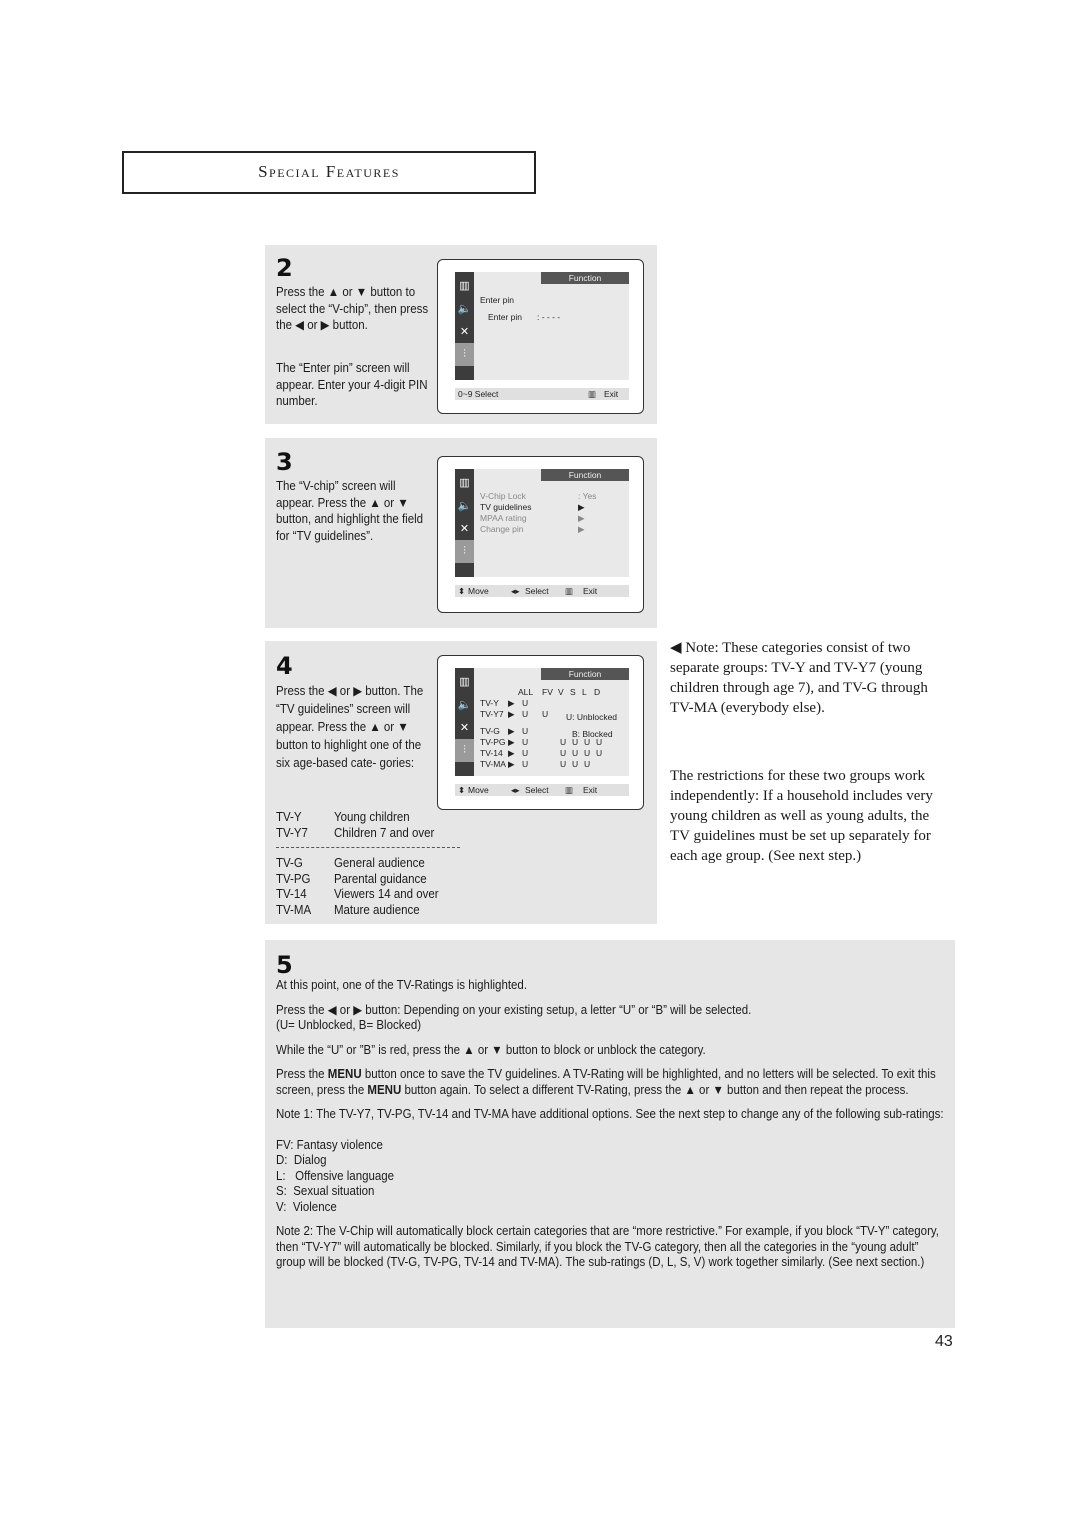  What do you see at coordinates (291, 894) in the screenshot?
I see `rating-code: TV-14` at bounding box center [291, 894].